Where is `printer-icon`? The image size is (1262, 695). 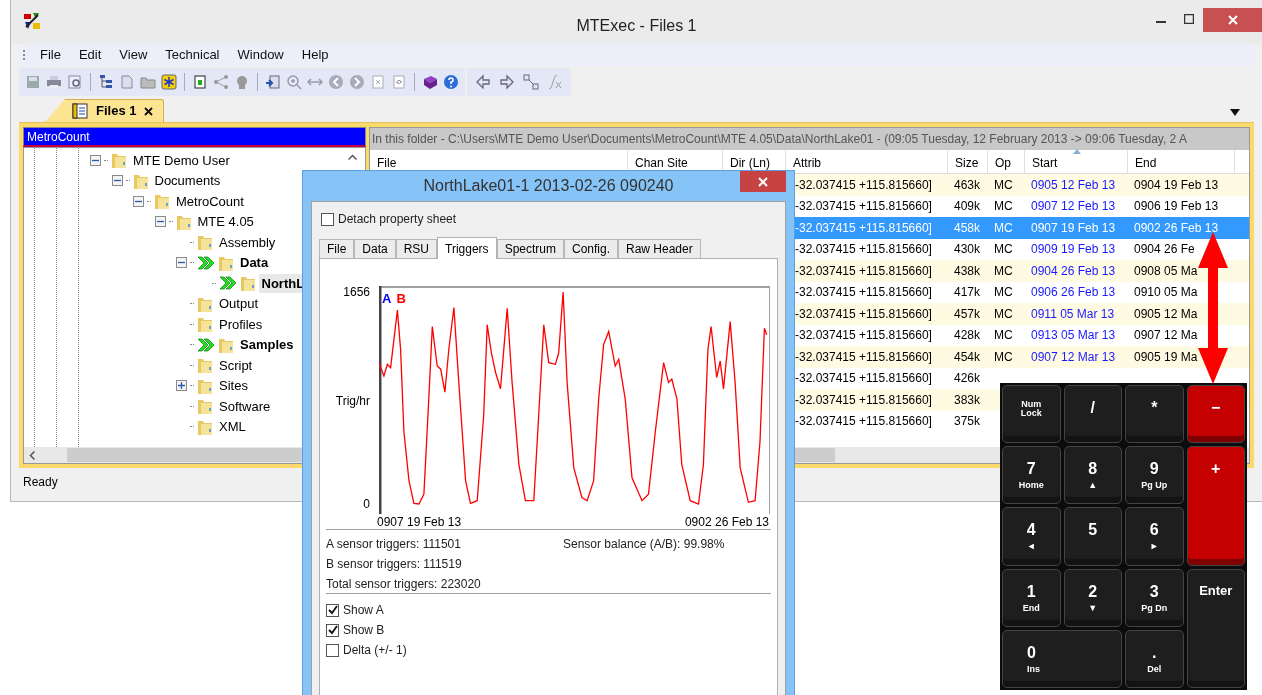 printer-icon is located at coordinates (54, 82).